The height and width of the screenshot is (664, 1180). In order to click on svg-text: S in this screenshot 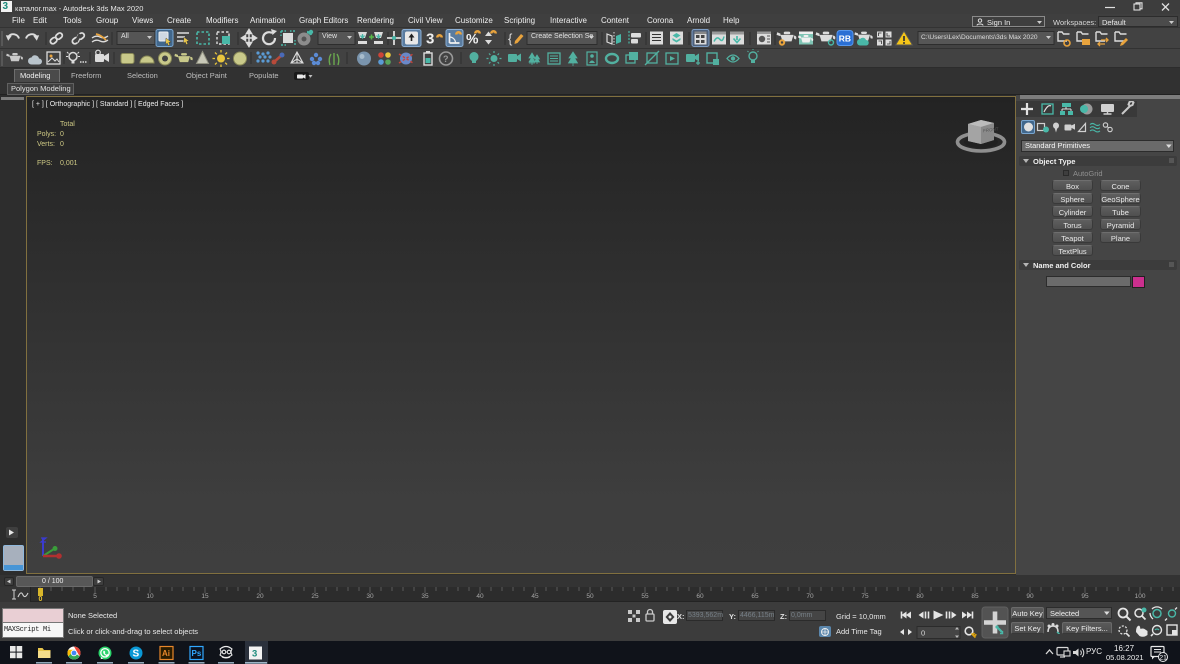, I will do `click(136, 654)`.